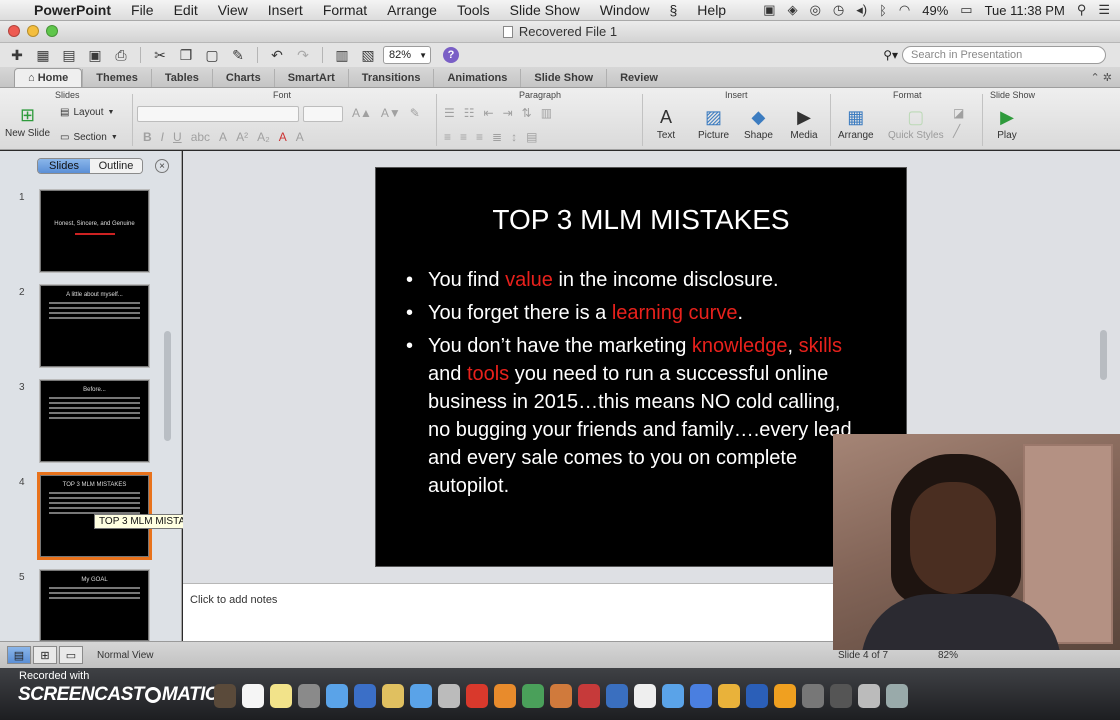 This screenshot has height=720, width=1120. What do you see at coordinates (94, 605) in the screenshot?
I see `slide-thumbnail-5: My GOAL` at bounding box center [94, 605].